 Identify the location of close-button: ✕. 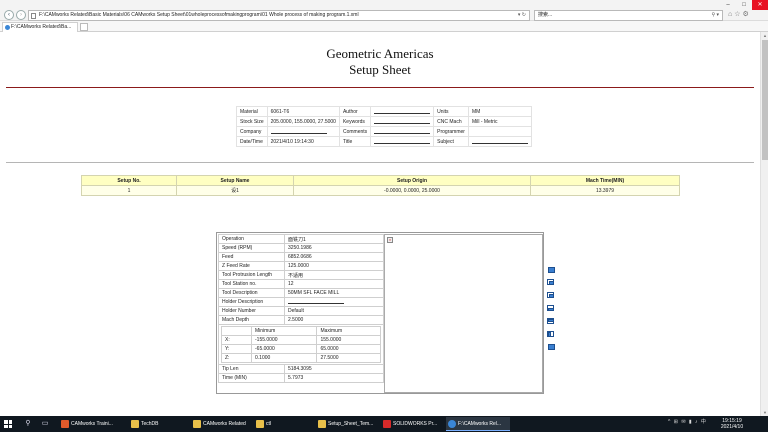
(760, 5).